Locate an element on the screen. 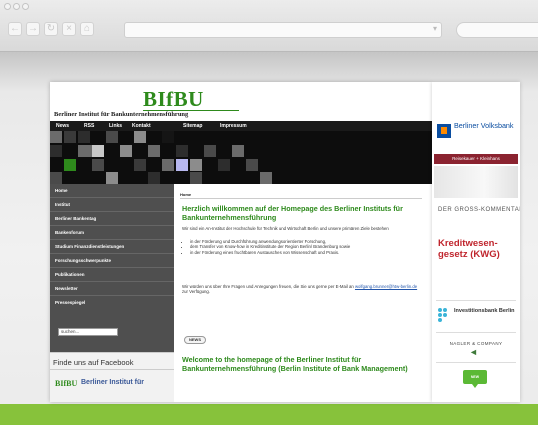 The image size is (538, 425). sidebar-item-studium: Studium Finanzdienstleistungen is located at coordinates (112, 247).